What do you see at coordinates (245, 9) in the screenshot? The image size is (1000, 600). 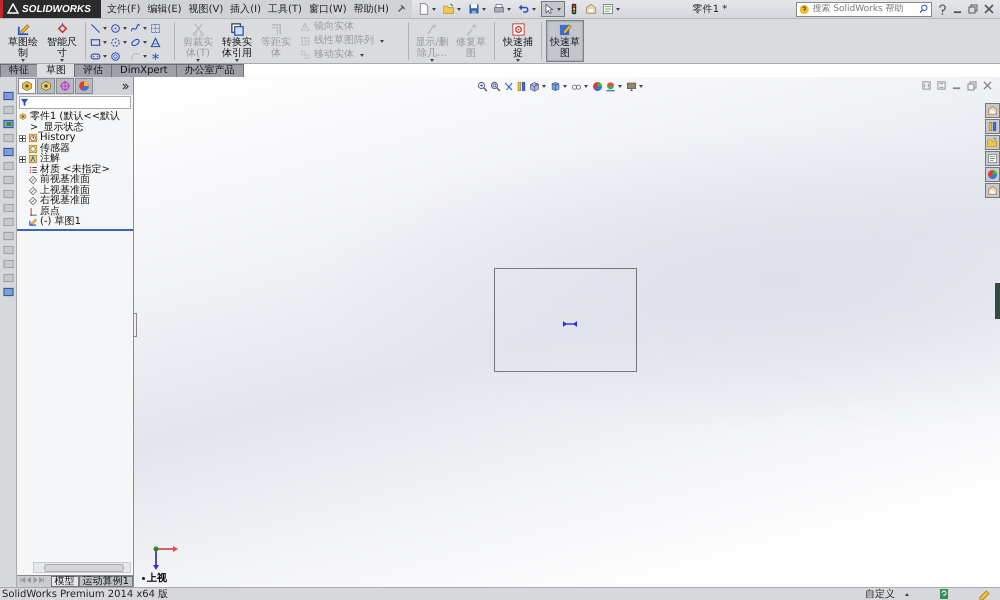 I see `menu-item: 插入(I)` at bounding box center [245, 9].